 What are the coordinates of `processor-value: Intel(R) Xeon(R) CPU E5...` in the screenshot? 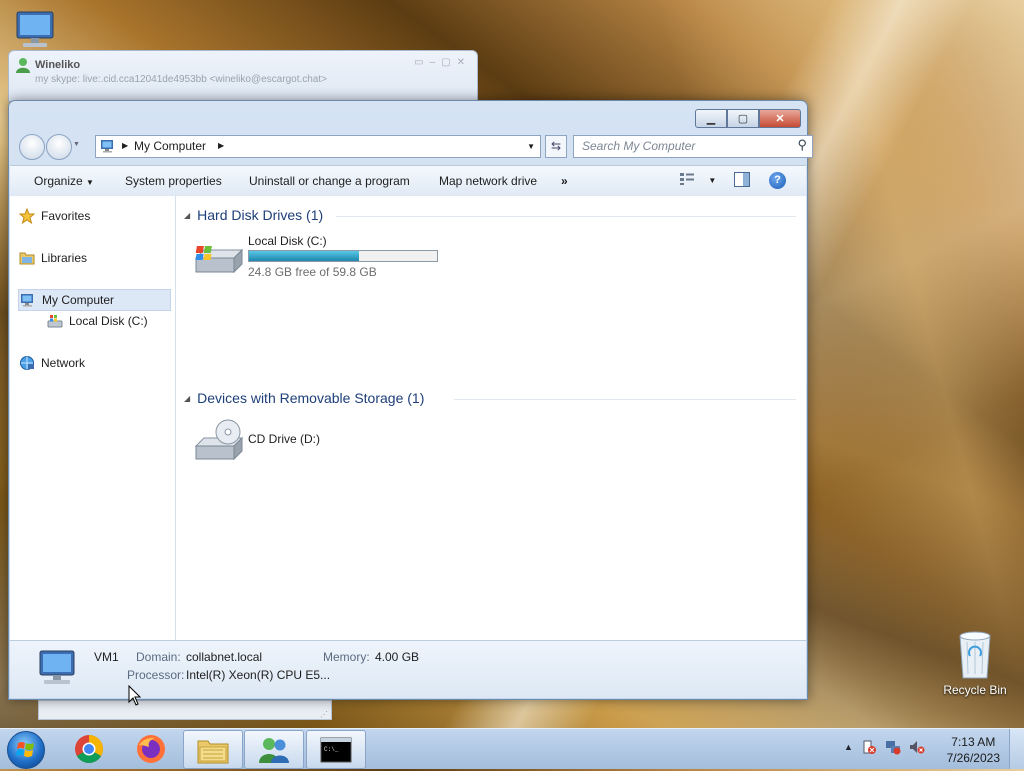 It's located at (258, 675).